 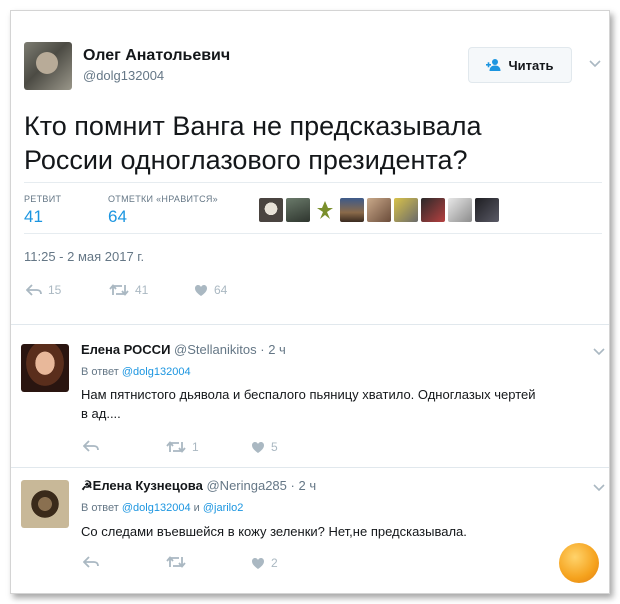 I want to click on like-button: 2, so click(x=264, y=563).